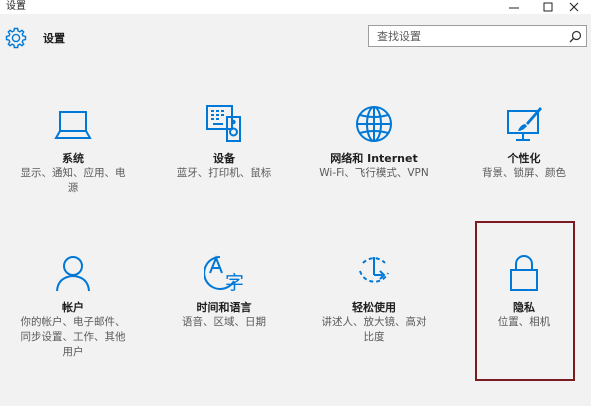  Describe the element at coordinates (224, 158) in the screenshot. I see `tile-label: 设备` at that location.